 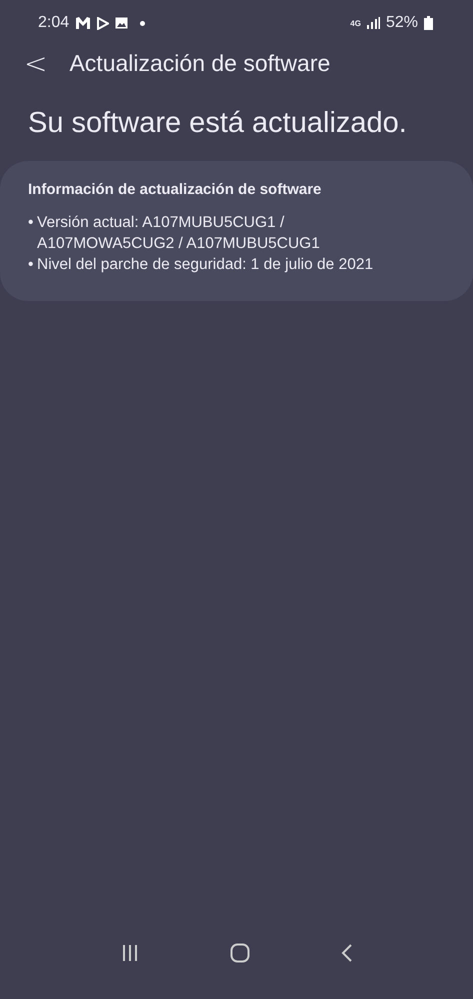 What do you see at coordinates (240, 952) in the screenshot?
I see `home-icon` at bounding box center [240, 952].